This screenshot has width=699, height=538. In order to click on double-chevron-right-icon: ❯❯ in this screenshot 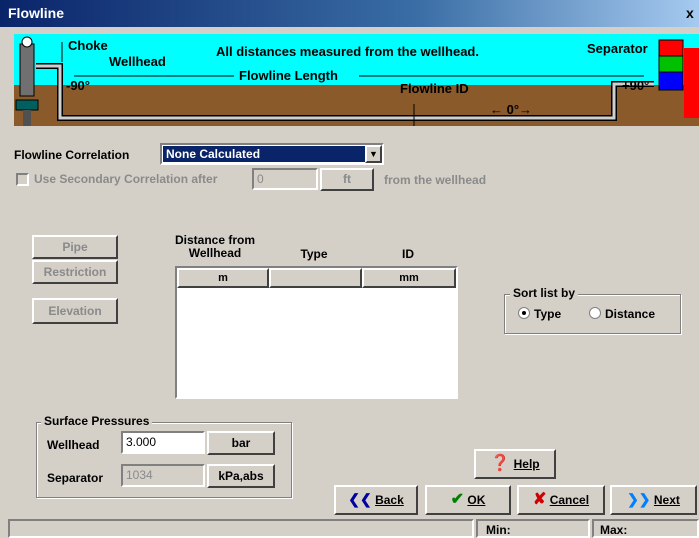, I will do `click(639, 499)`.